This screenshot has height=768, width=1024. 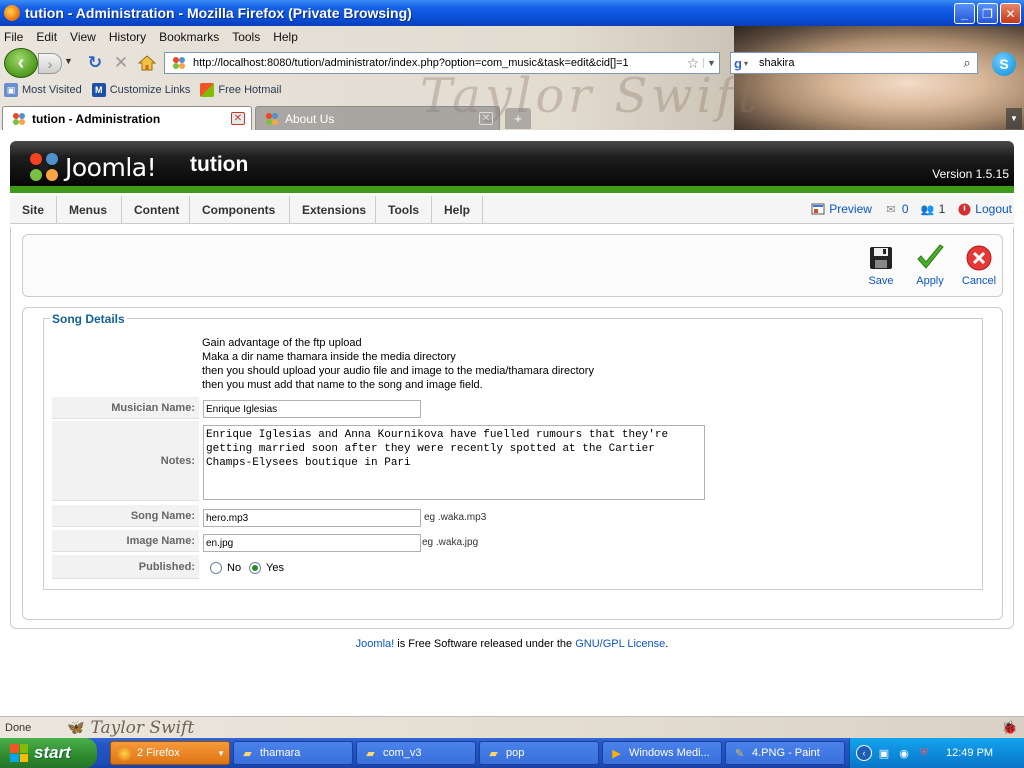 I want to click on menu-content: Content, so click(x=156, y=210).